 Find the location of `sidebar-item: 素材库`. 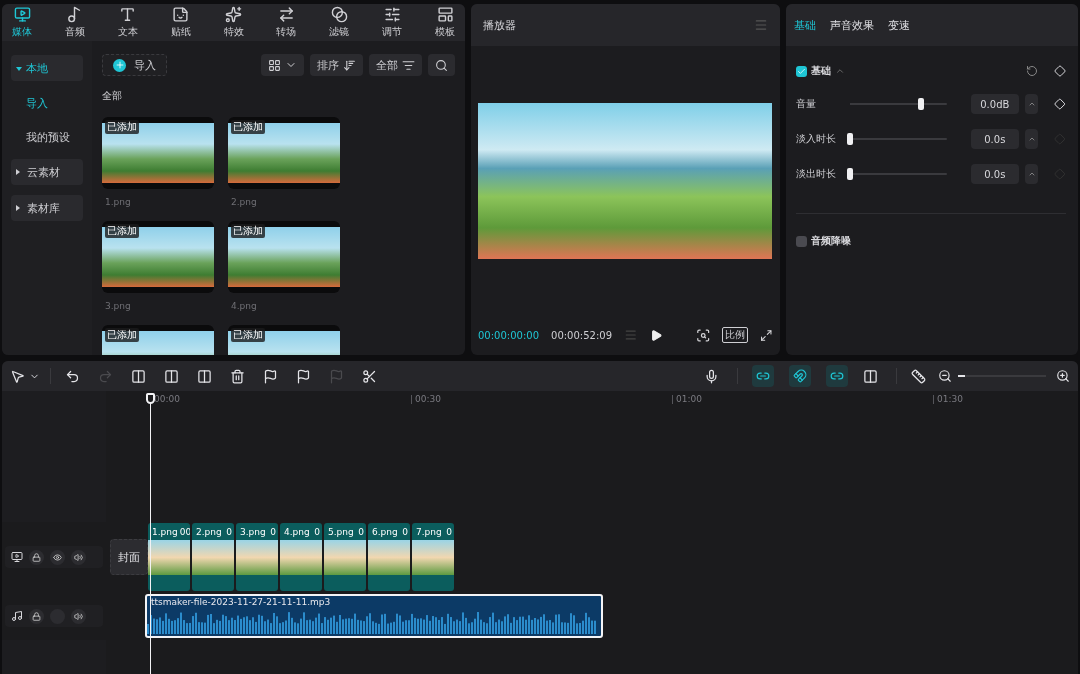

sidebar-item: 素材库 is located at coordinates (47, 208).